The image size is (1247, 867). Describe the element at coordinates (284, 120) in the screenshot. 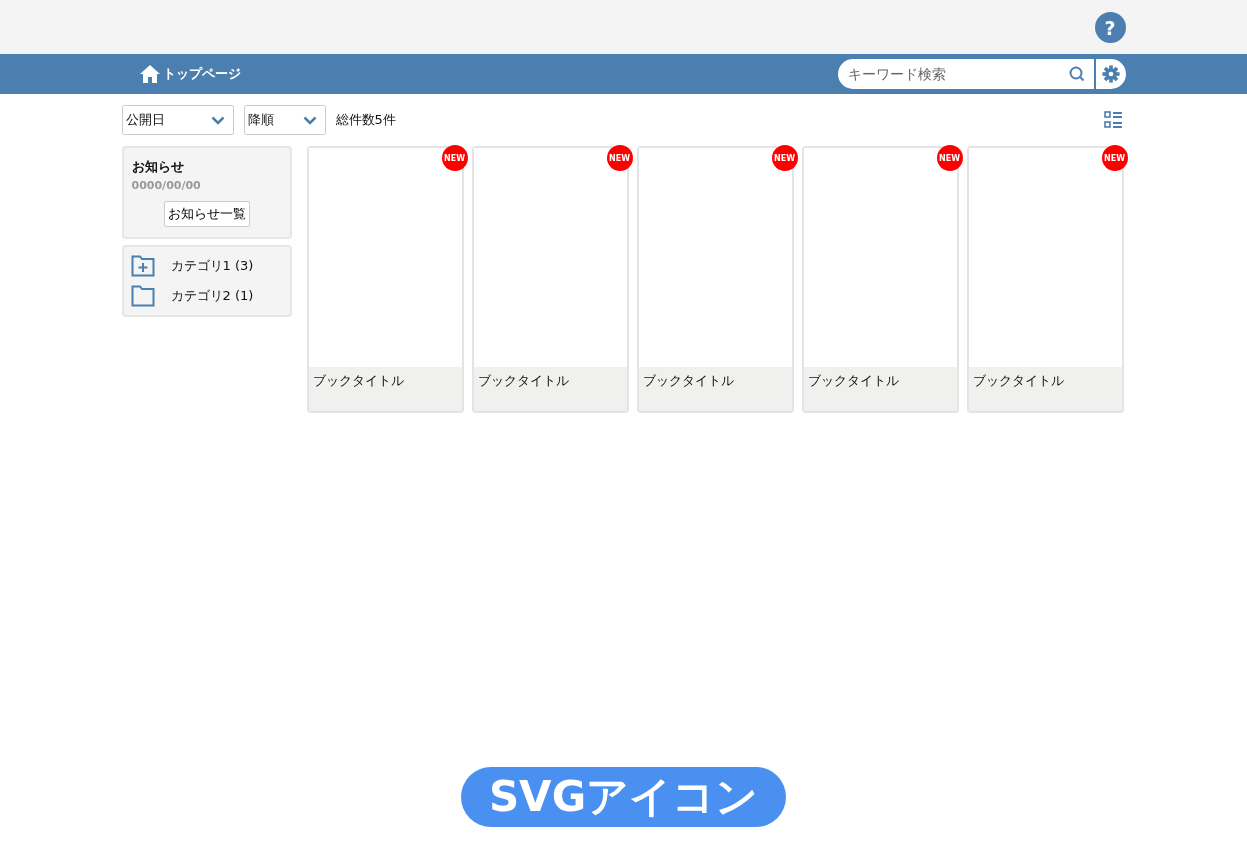

I see `sort-order-dropdown: 降順` at that location.